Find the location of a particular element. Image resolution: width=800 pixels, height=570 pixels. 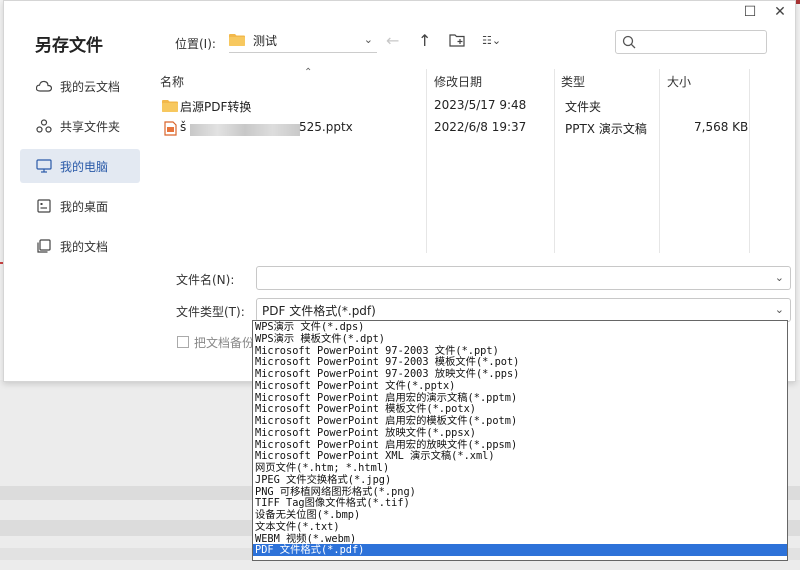

sidebar-item-shared-folder: 共享文件夹 is located at coordinates (80, 126).